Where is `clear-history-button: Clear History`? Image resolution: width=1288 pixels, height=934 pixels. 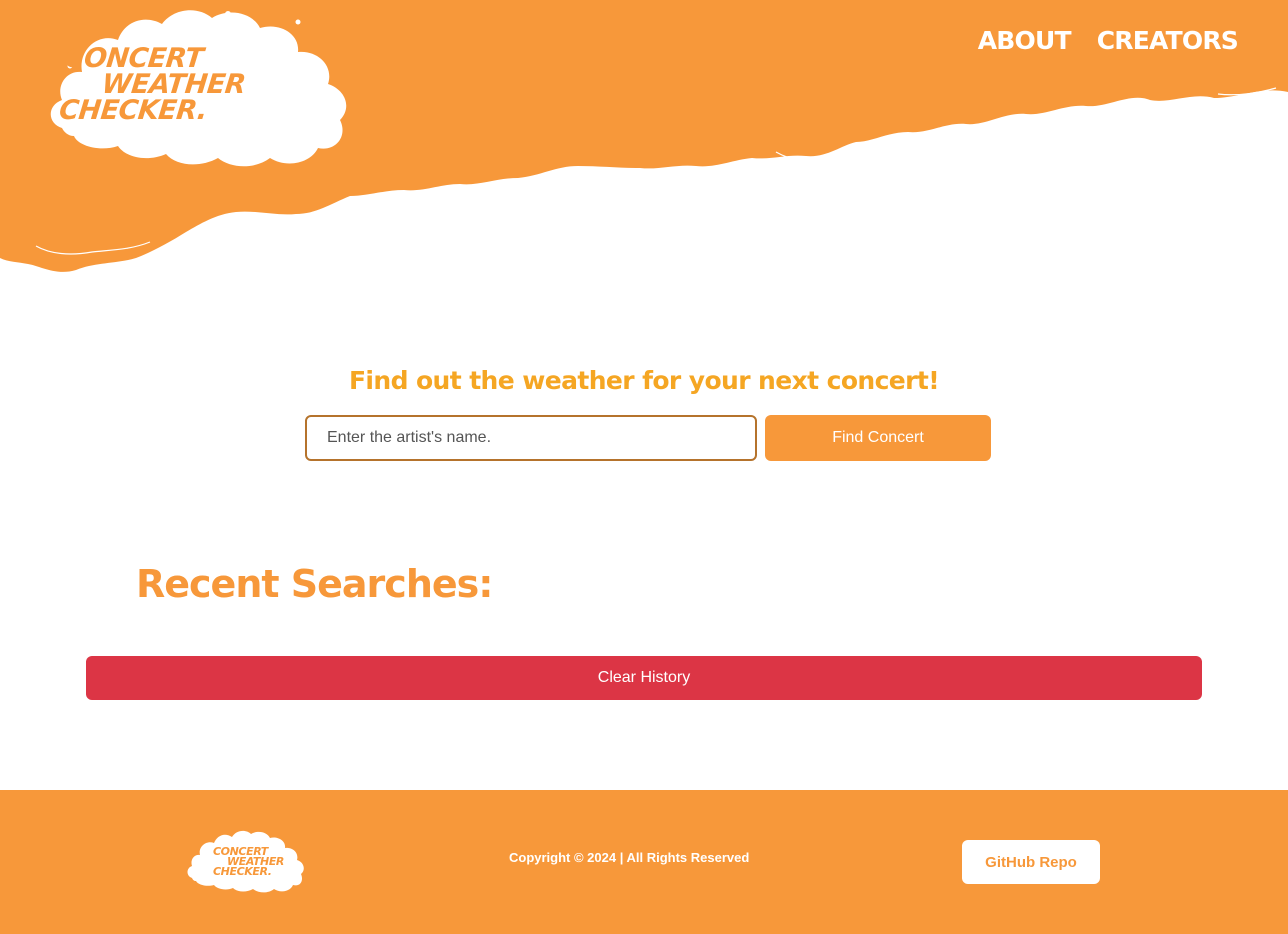 clear-history-button: Clear History is located at coordinates (644, 678).